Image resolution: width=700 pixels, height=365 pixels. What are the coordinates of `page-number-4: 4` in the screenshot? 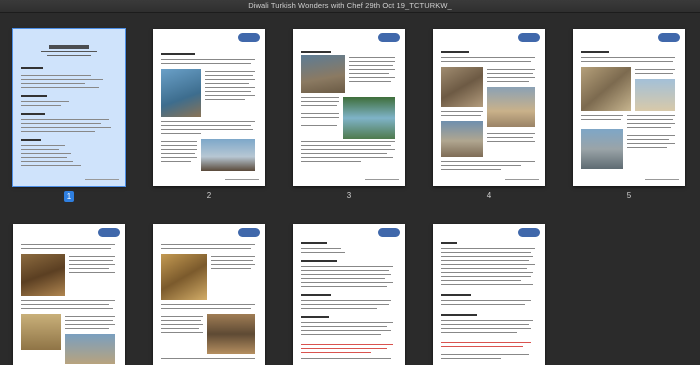 It's located at (489, 195).